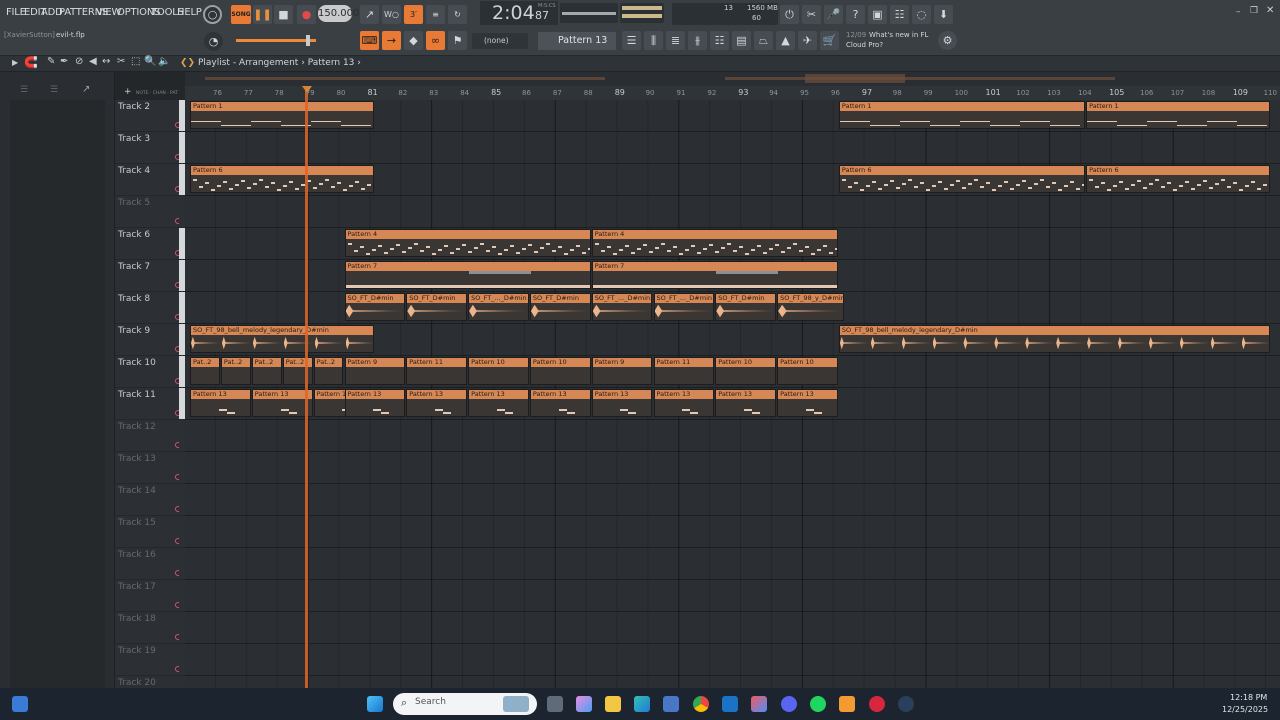  What do you see at coordinates (369, 14) in the screenshot?
I see `pattern-song-toggle-icon: ↗` at bounding box center [369, 14].